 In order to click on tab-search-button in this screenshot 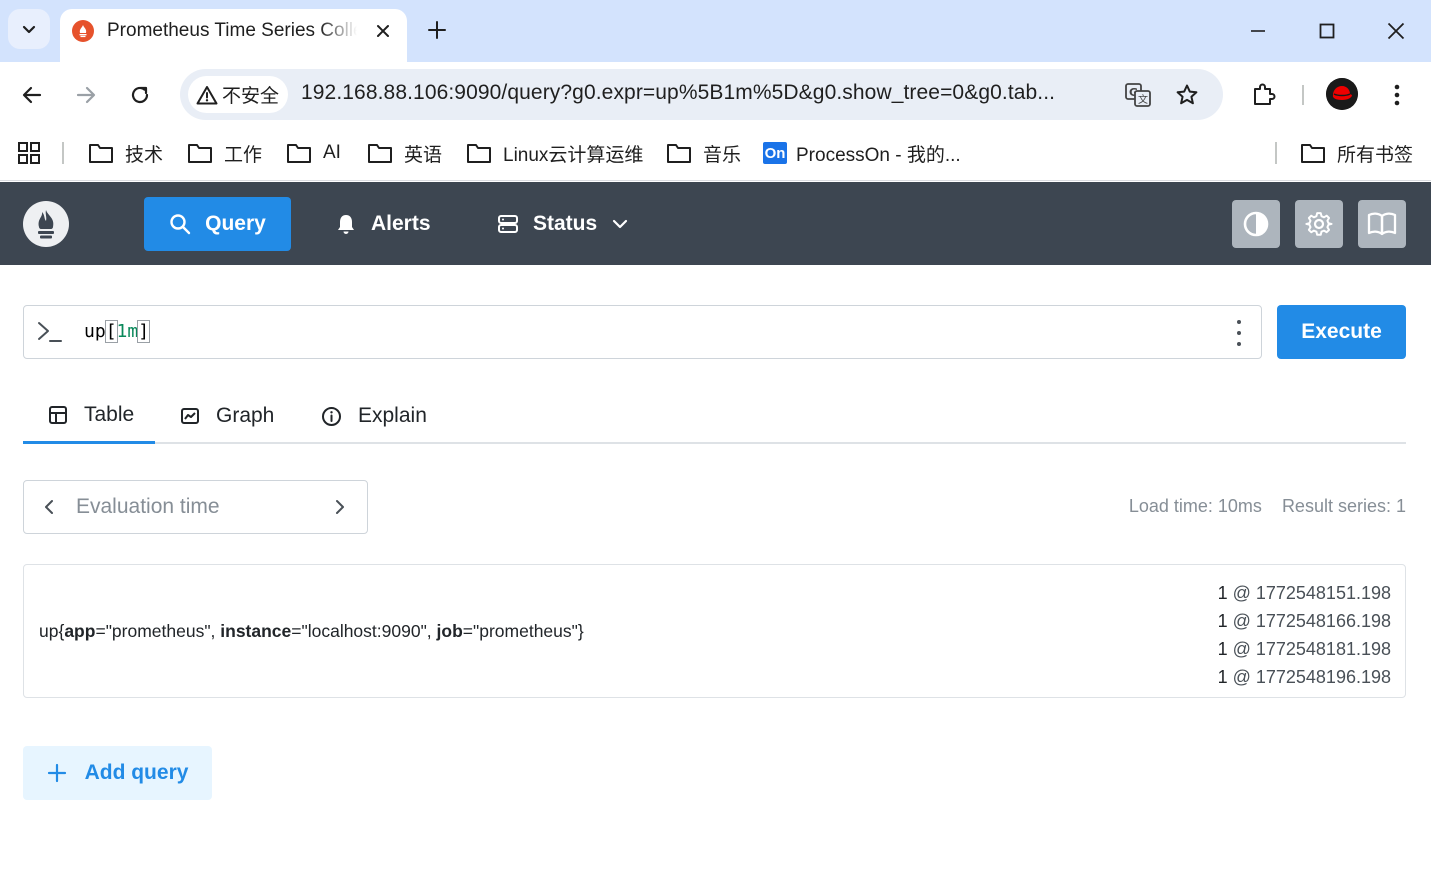, I will do `click(29, 29)`.